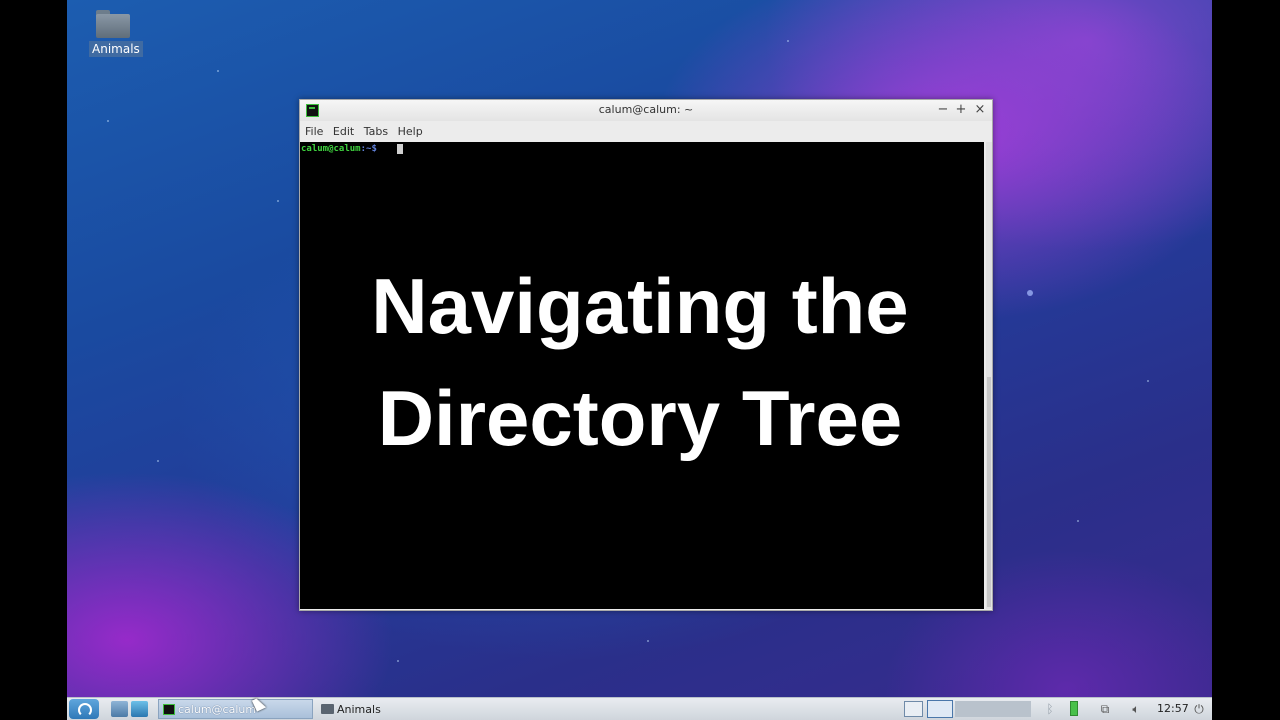  What do you see at coordinates (368, 149) in the screenshot?
I see `prompt-path: :~$` at bounding box center [368, 149].